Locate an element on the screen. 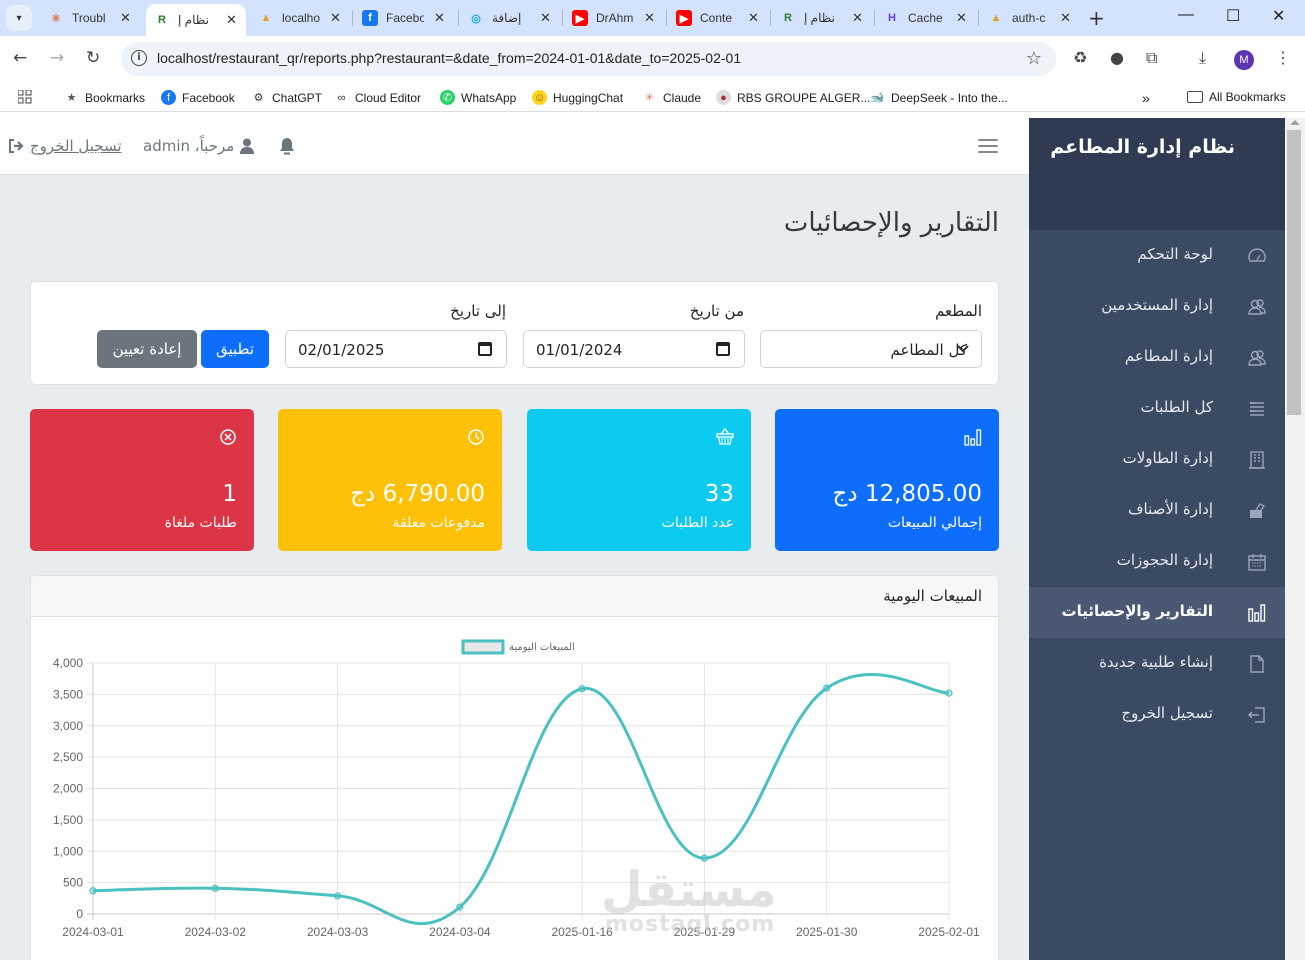 The width and height of the screenshot is (1305, 960). pma-favicon-icon: ▲ is located at coordinates (996, 18).